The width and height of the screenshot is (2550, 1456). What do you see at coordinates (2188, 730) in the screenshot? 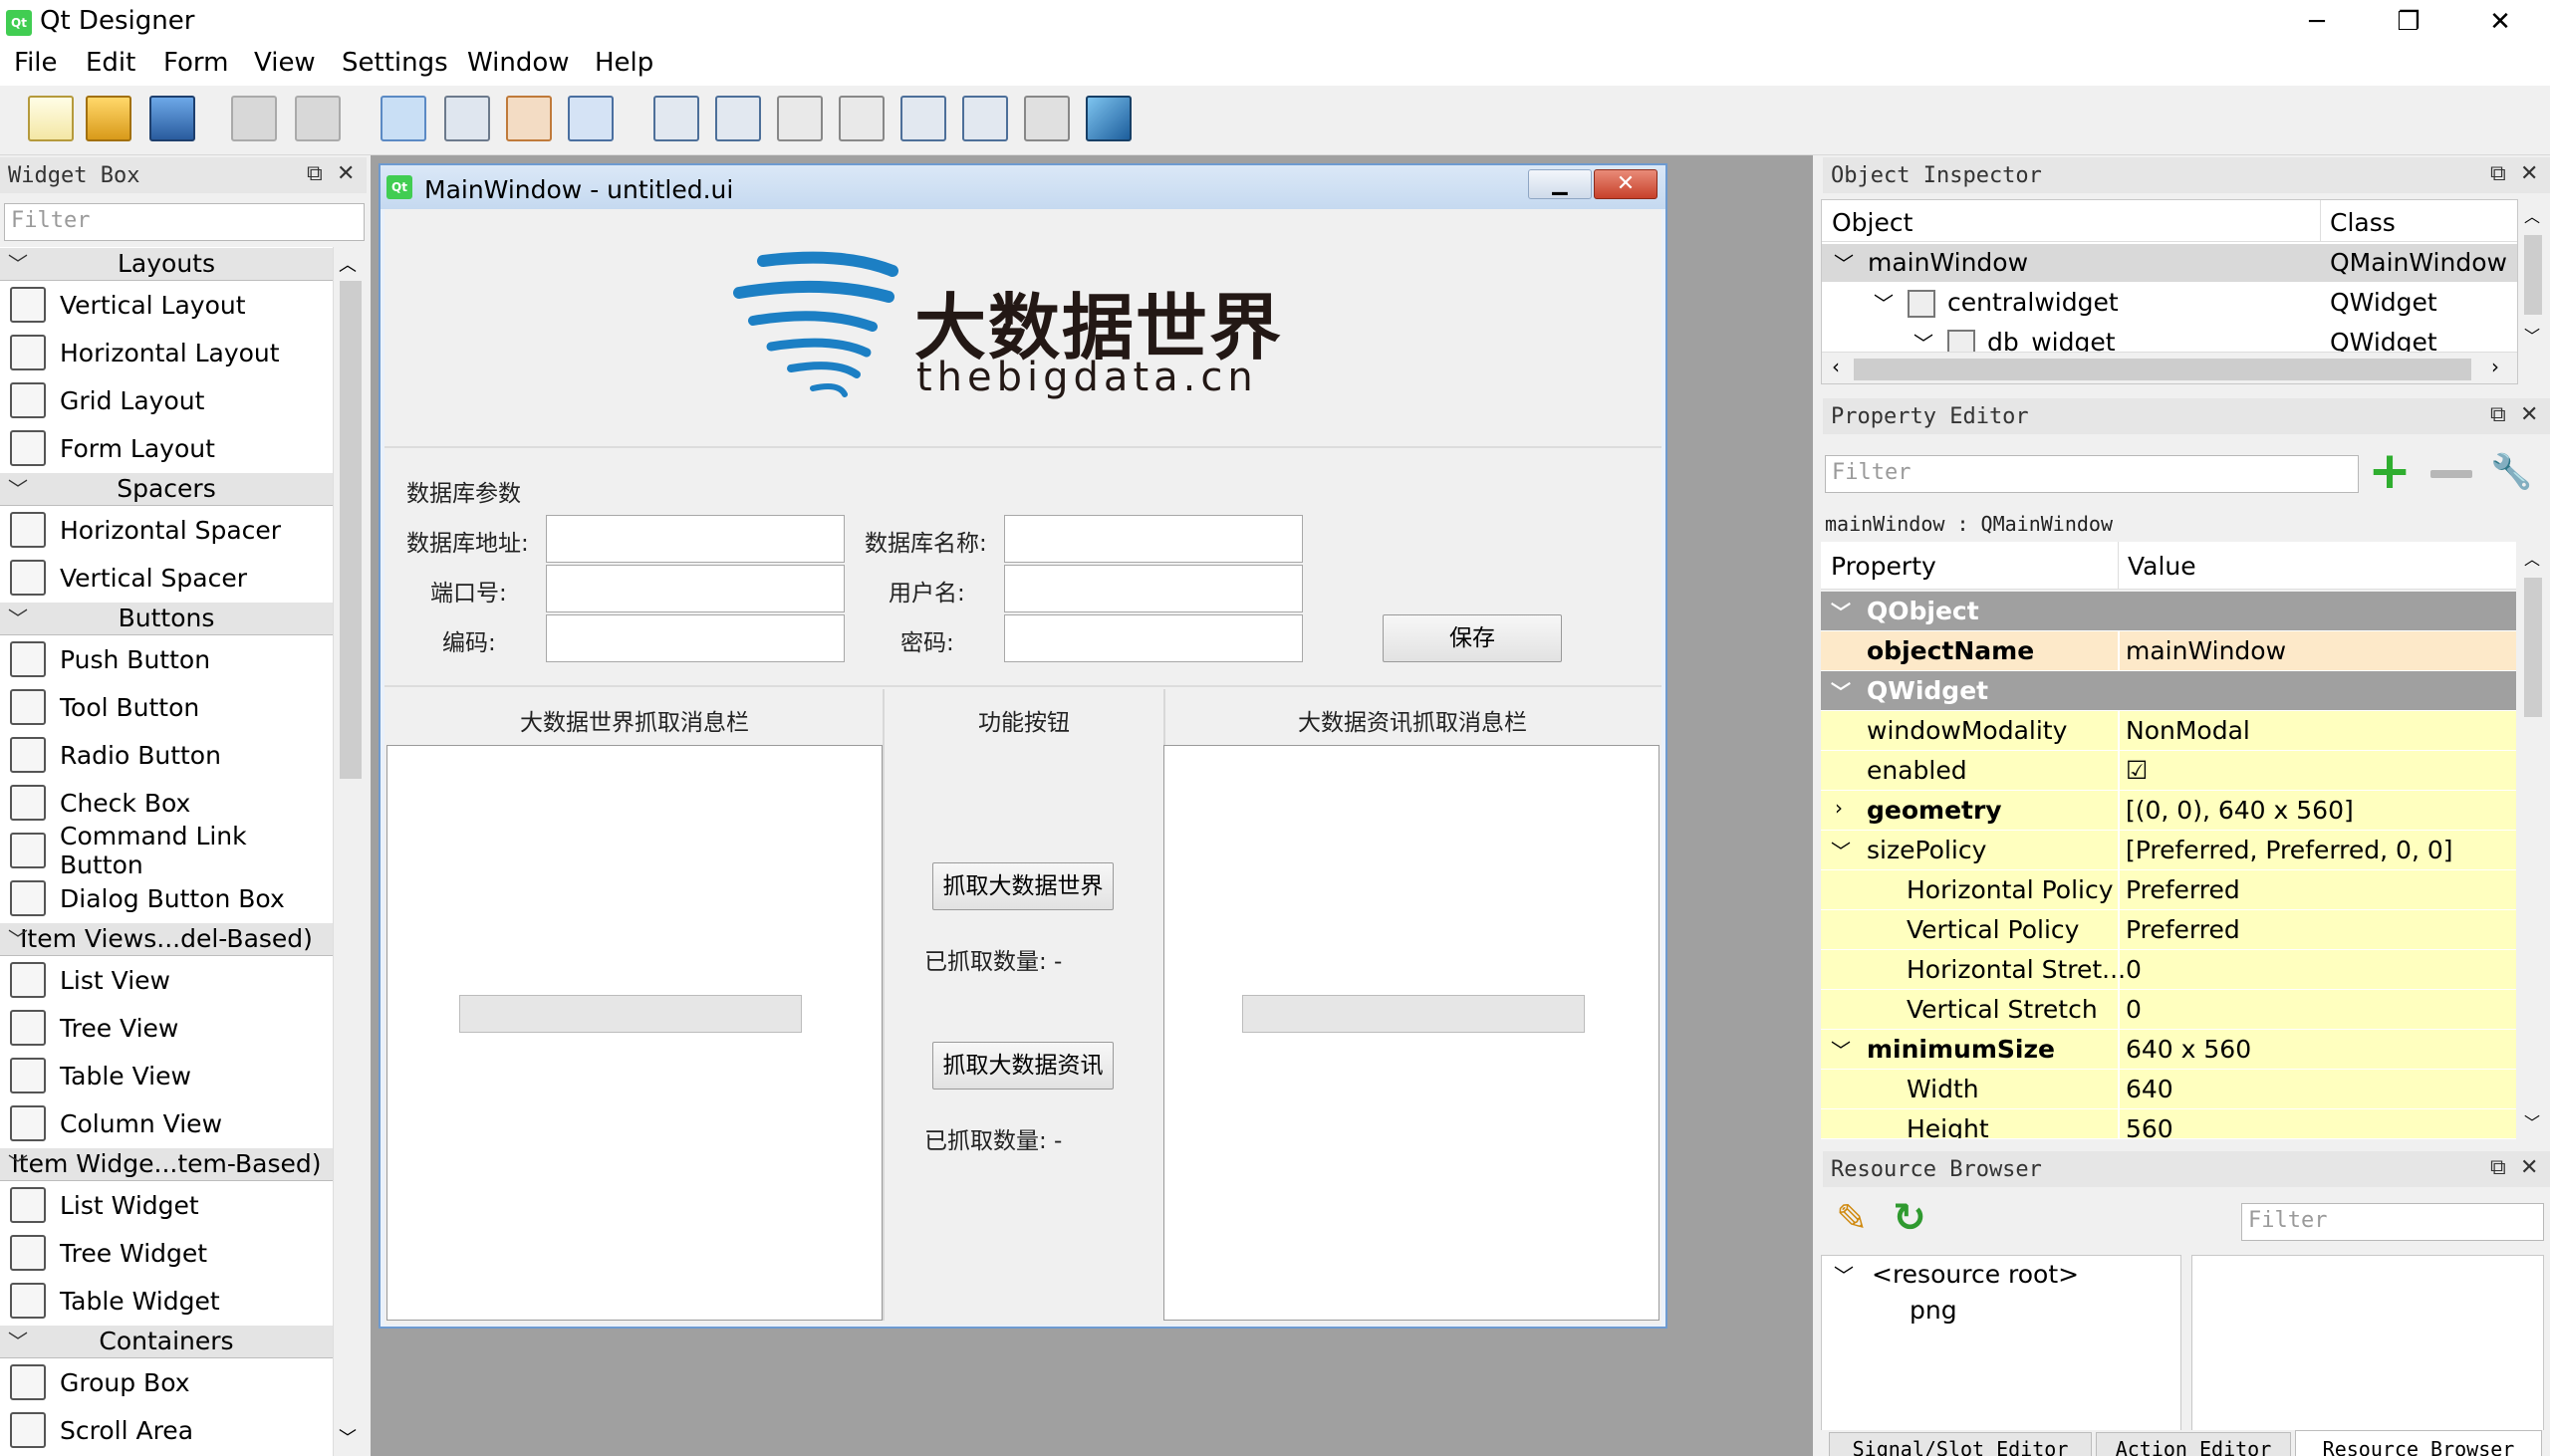
I see `property-value: NonModal` at bounding box center [2188, 730].